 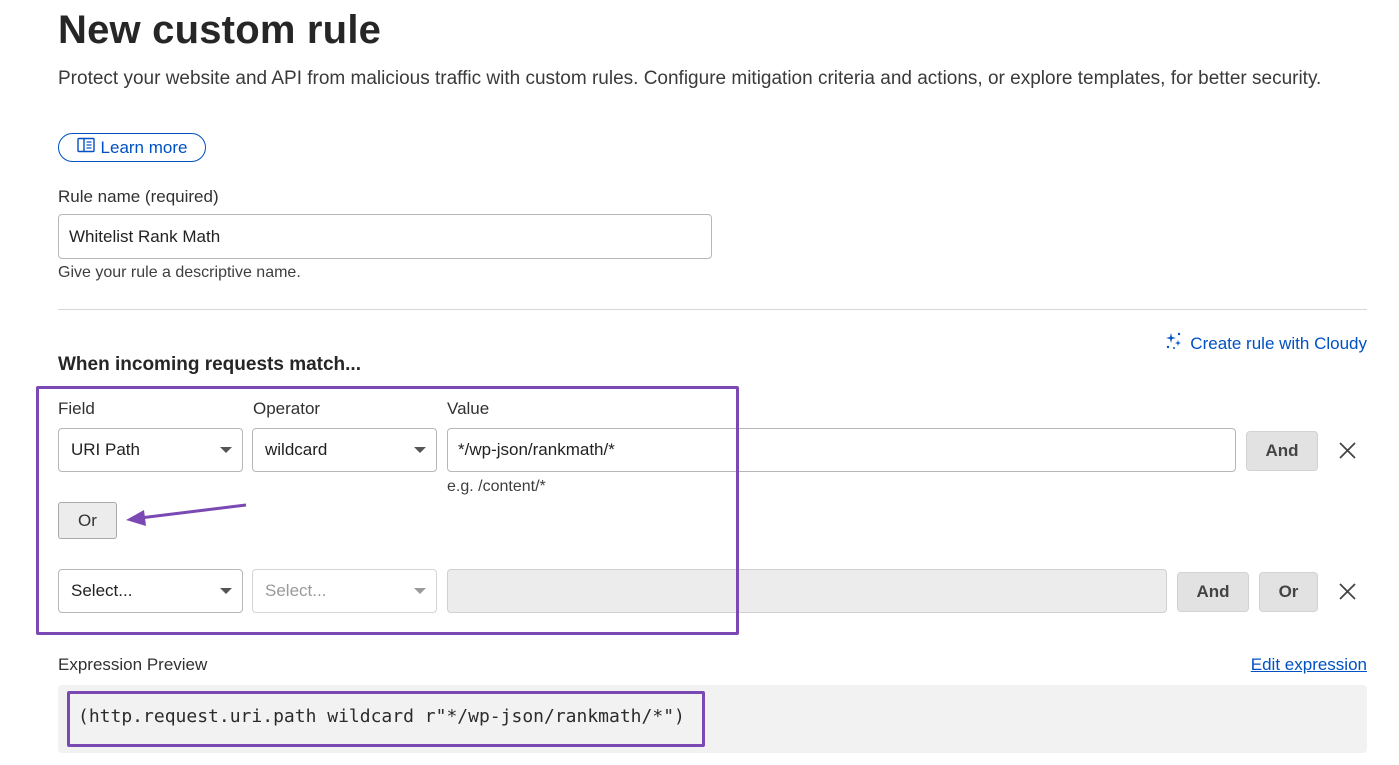 I want to click on expression-preview-label: Expression Preview, so click(x=133, y=664).